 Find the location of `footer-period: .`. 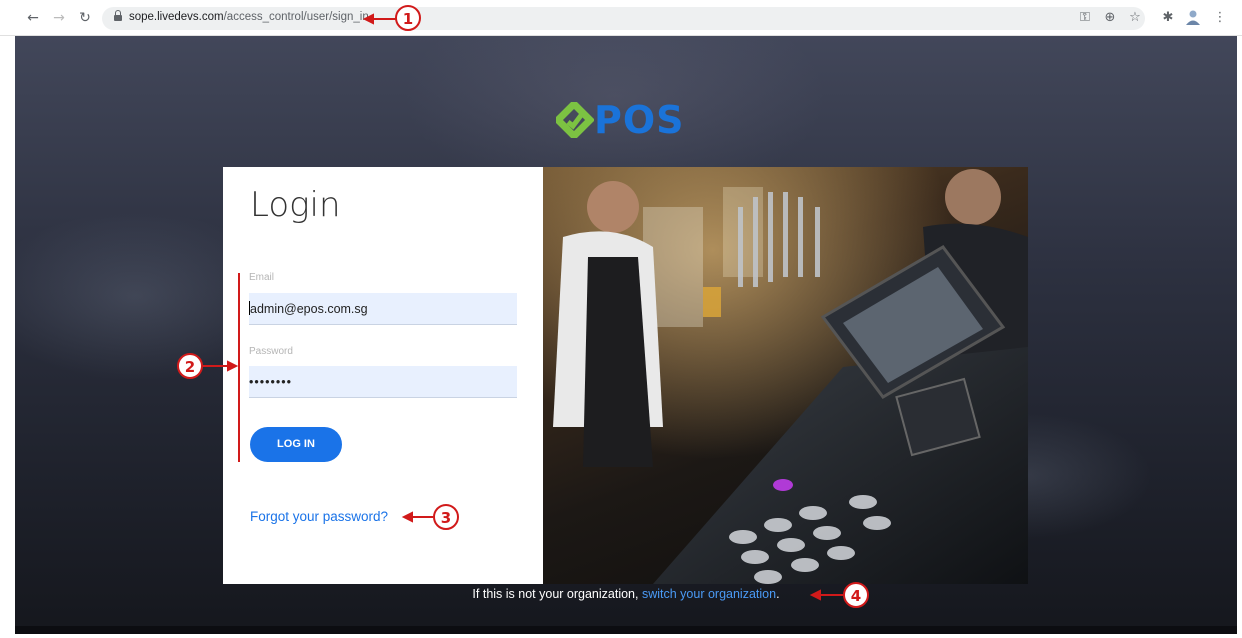

footer-period: . is located at coordinates (778, 594).